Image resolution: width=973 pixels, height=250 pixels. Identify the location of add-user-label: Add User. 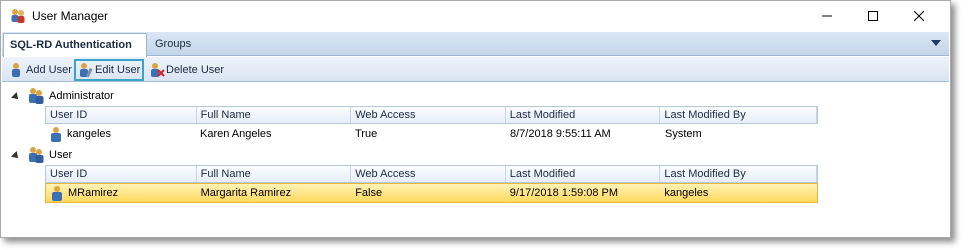
(49, 69).